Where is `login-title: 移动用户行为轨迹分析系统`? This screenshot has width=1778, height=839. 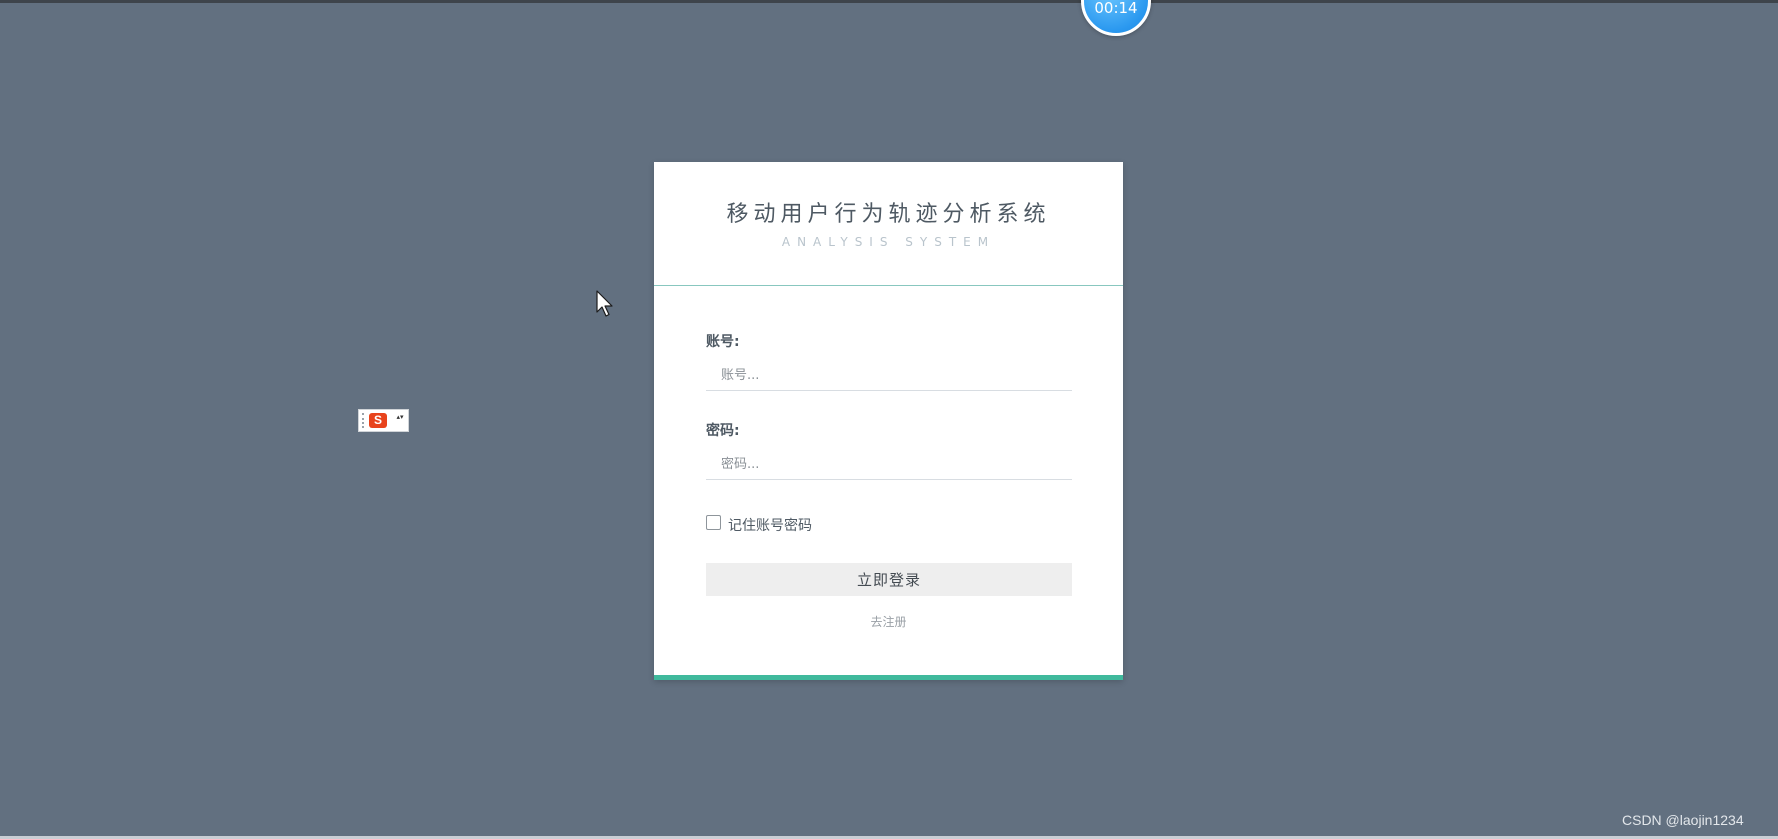 login-title: 移动用户行为轨迹分析系统 is located at coordinates (888, 214).